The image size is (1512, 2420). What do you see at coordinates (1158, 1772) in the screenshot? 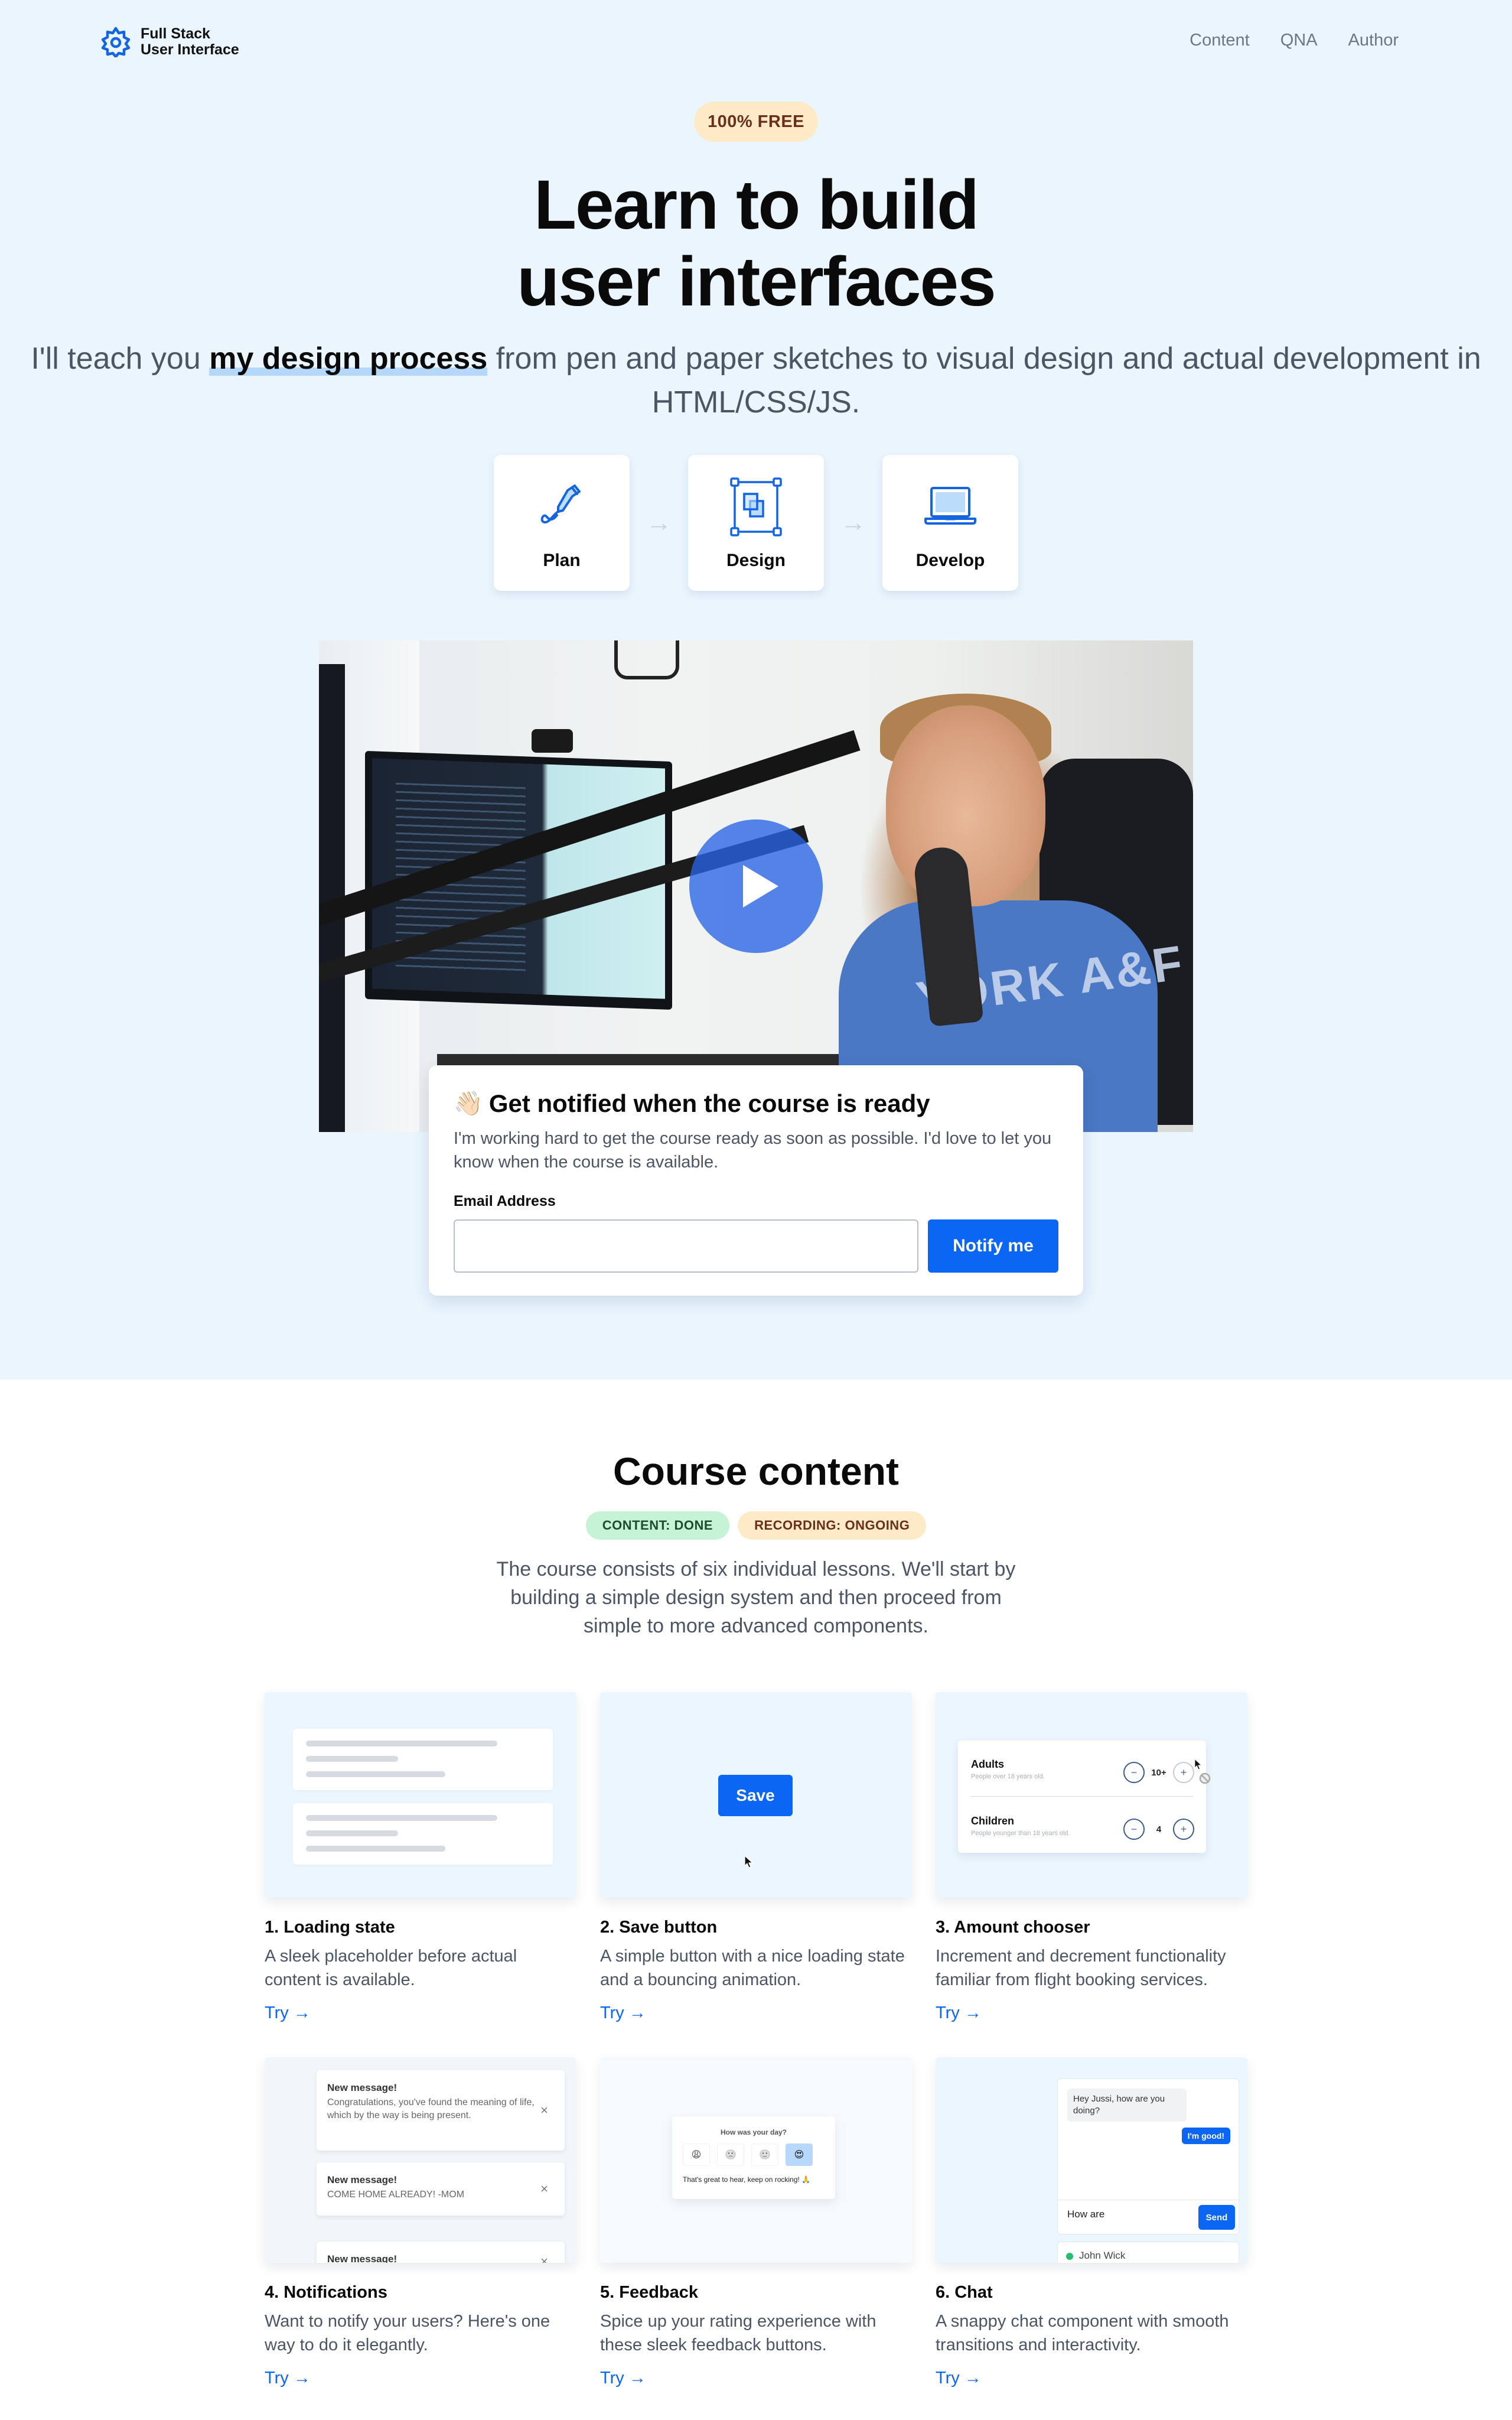
I see `amount-stepper: − 10+ +` at bounding box center [1158, 1772].